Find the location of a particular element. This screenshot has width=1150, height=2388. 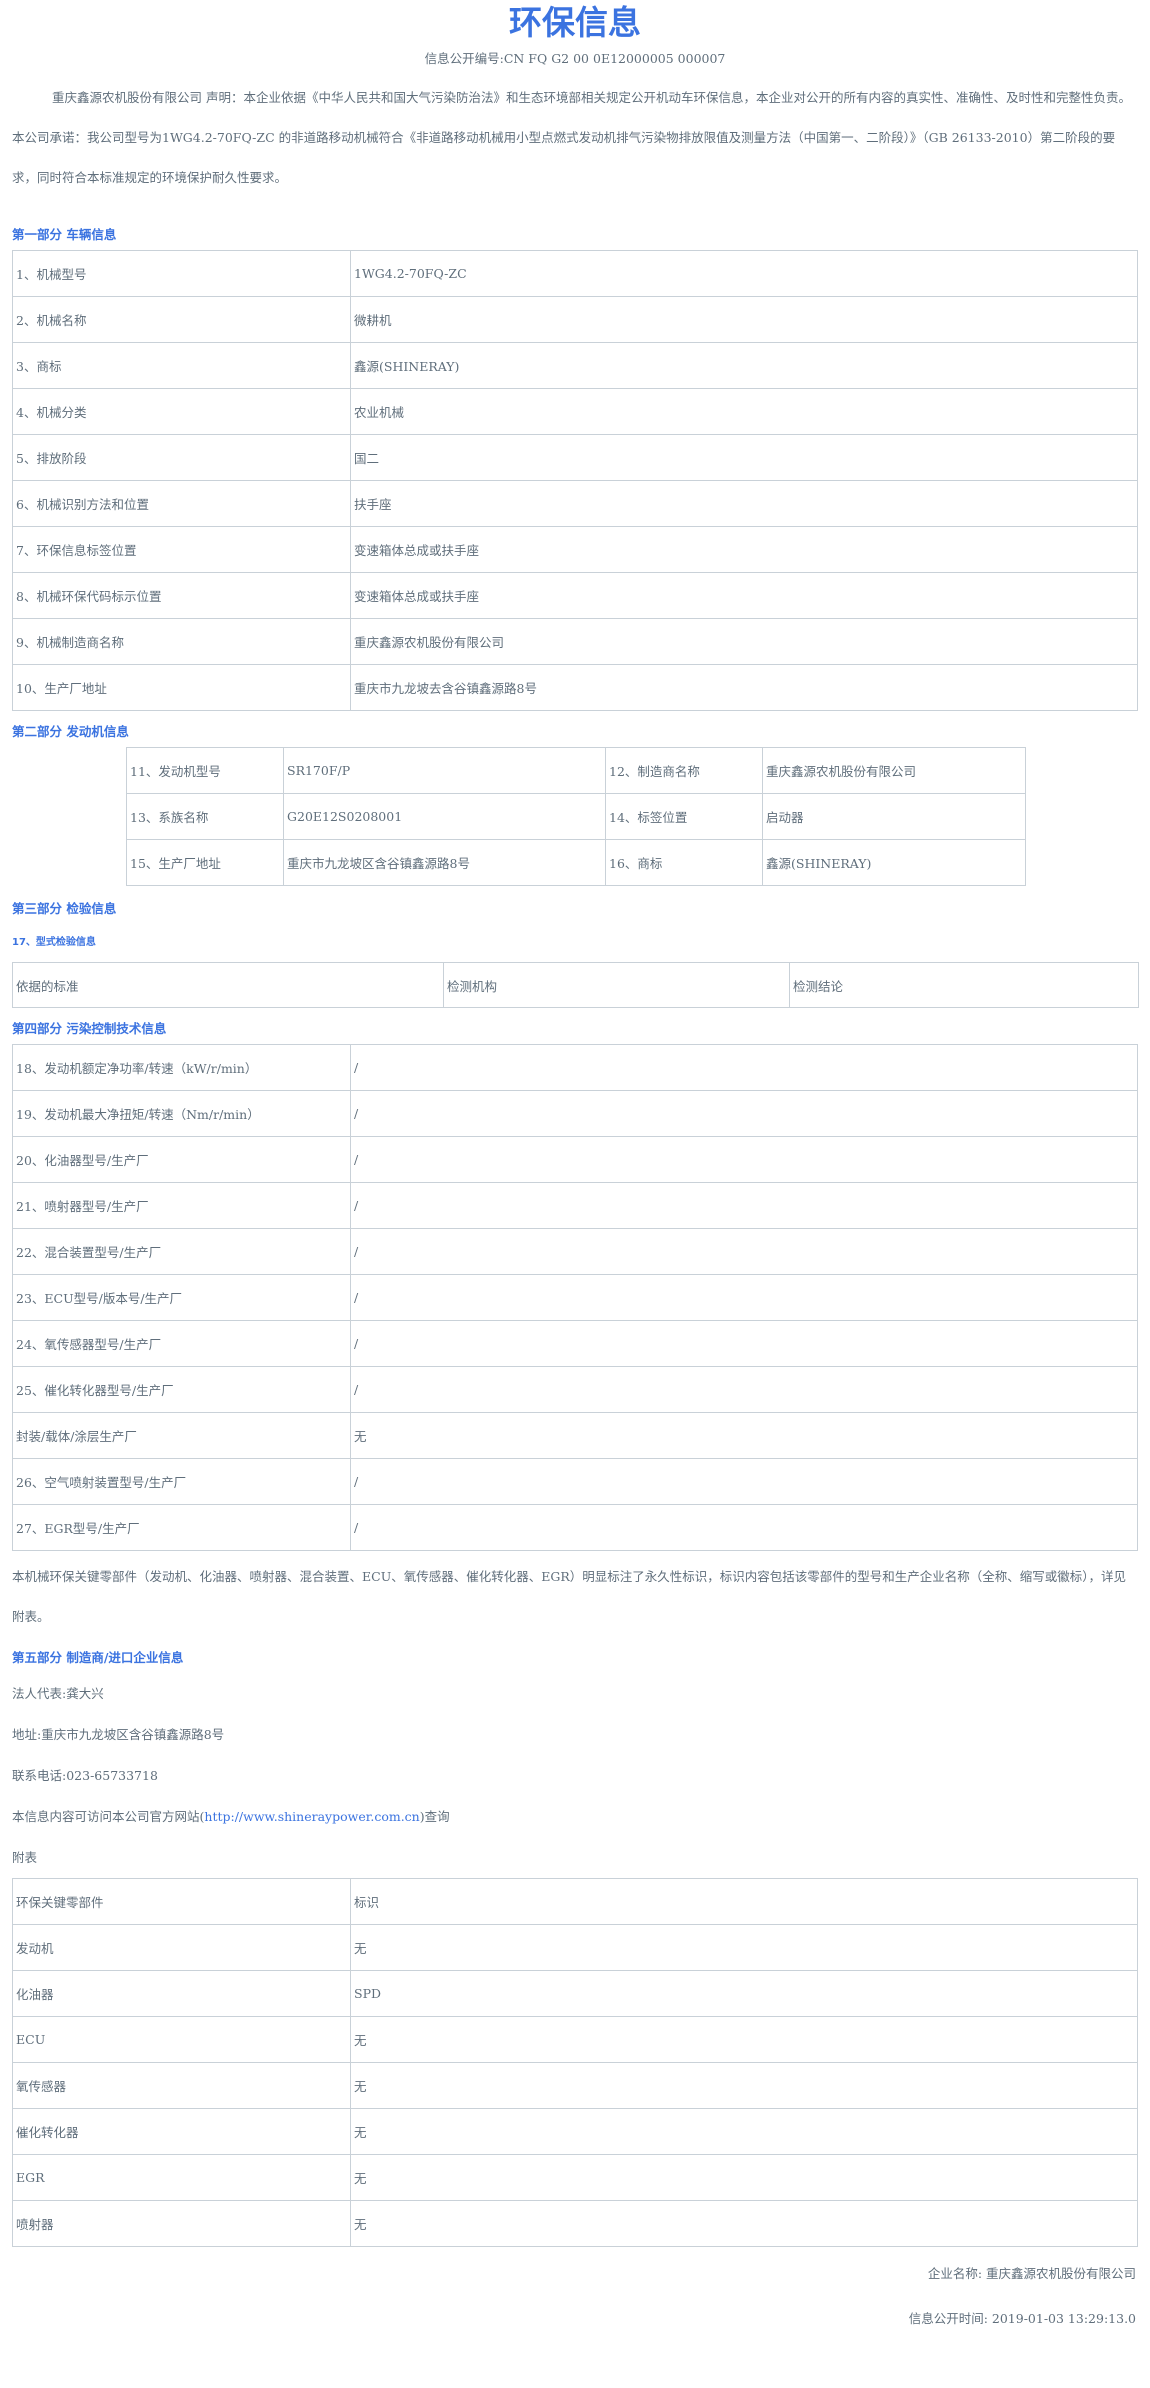

table-row: 13、系族名称 G20E12S0208001 14、标签位置 启动器 is located at coordinates (576, 816).